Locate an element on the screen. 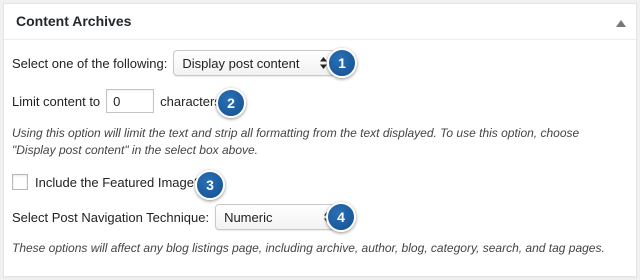 The width and height of the screenshot is (640, 280). limit-content-row: Limit content to characters is located at coordinates (116, 101).